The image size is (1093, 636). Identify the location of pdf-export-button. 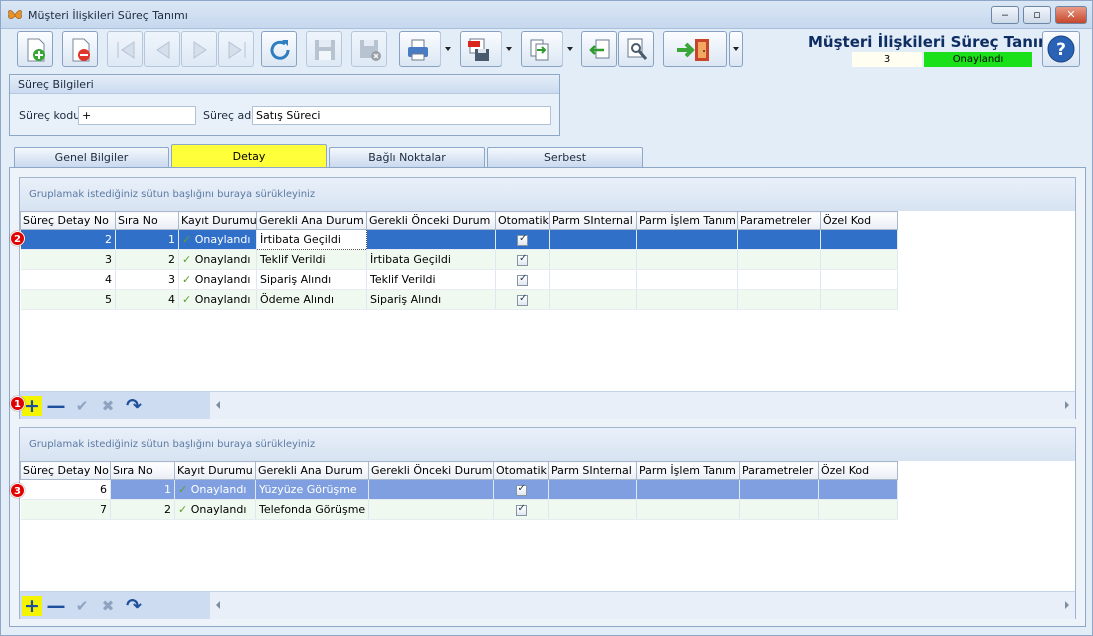
(486, 49).